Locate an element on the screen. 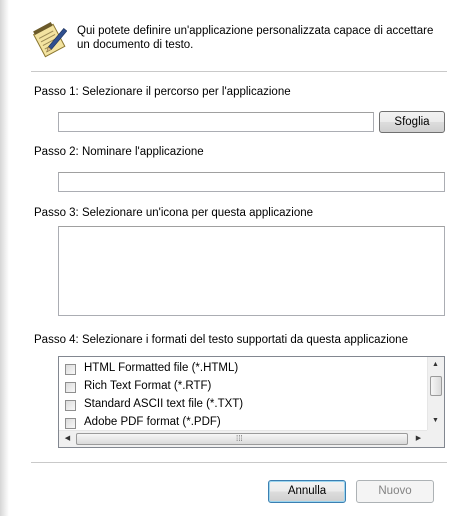  browse-button: Sfoglia is located at coordinates (412, 122).